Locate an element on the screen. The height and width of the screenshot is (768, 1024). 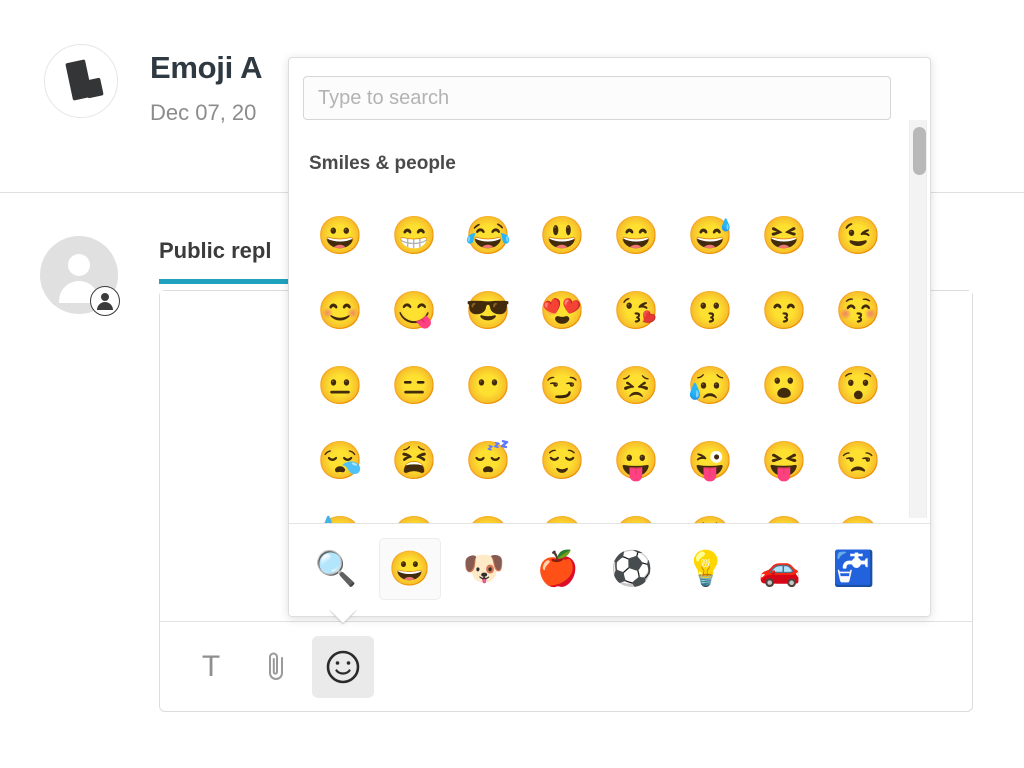
emoji-search-bar is located at coordinates (609, 98).